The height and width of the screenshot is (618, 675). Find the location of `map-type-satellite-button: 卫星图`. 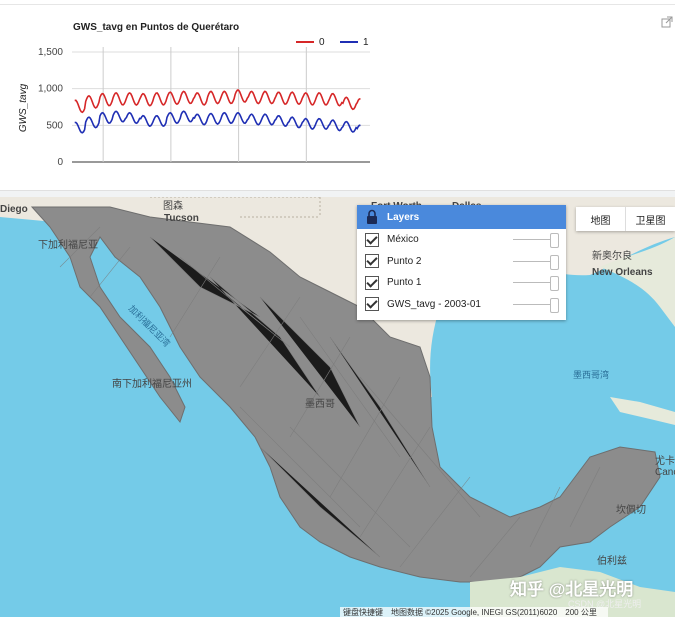

map-type-satellite-button: 卫星图 is located at coordinates (650, 219).